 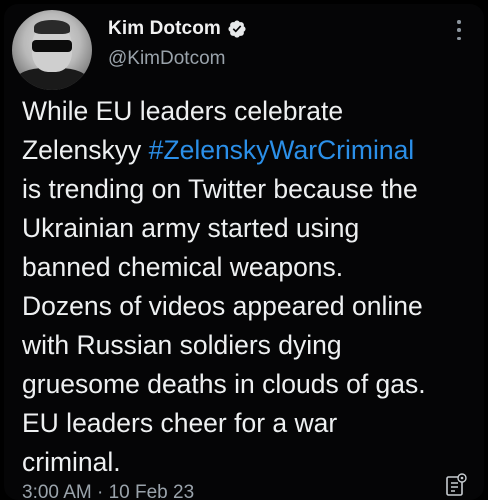 I want to click on author-name-row: Kim Dotcom, so click(x=177, y=29).